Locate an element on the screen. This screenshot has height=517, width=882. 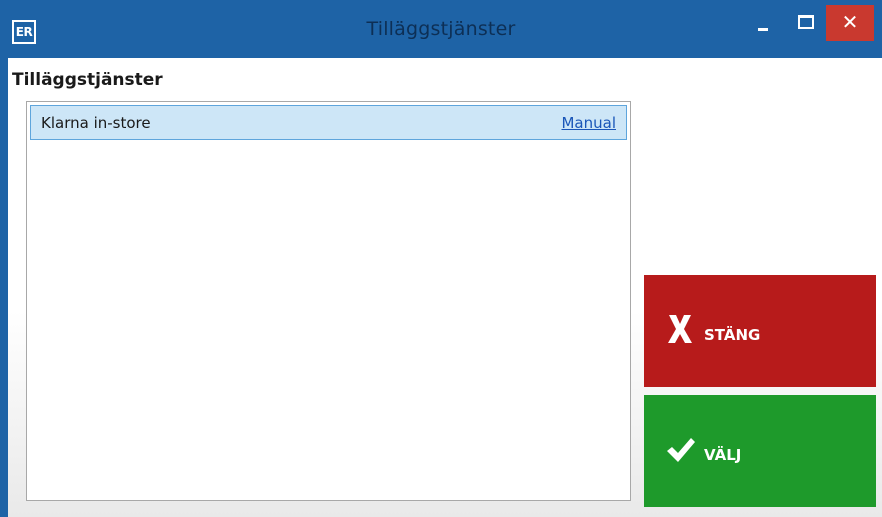
select-button: VÄLJ is located at coordinates (760, 451).